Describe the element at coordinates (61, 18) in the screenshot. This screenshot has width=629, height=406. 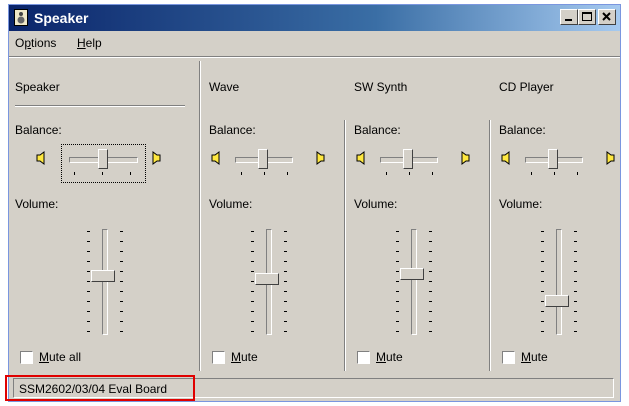
I see `window-title: Speaker` at that location.